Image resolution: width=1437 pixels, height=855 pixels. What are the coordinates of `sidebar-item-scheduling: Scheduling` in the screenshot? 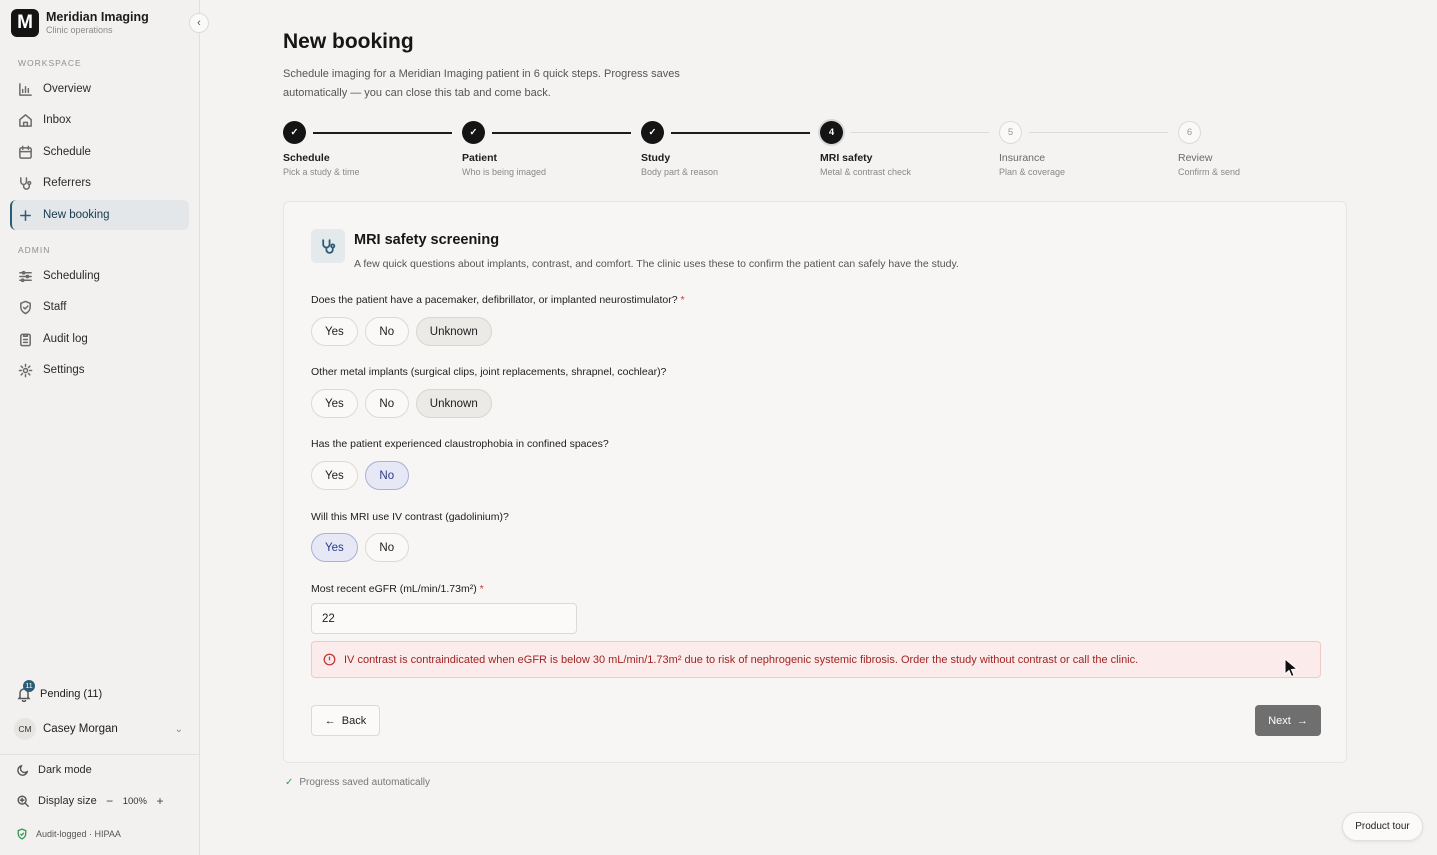 It's located at (99, 276).